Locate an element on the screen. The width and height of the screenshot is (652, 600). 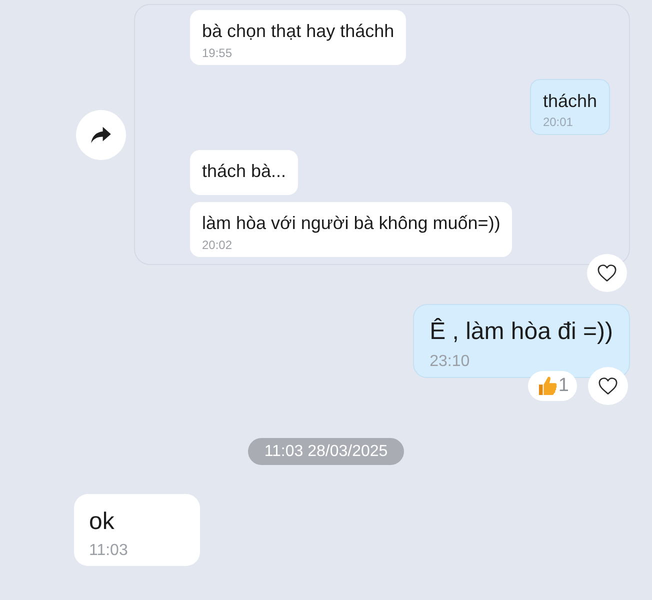
message-time: 20:01 is located at coordinates (557, 122).